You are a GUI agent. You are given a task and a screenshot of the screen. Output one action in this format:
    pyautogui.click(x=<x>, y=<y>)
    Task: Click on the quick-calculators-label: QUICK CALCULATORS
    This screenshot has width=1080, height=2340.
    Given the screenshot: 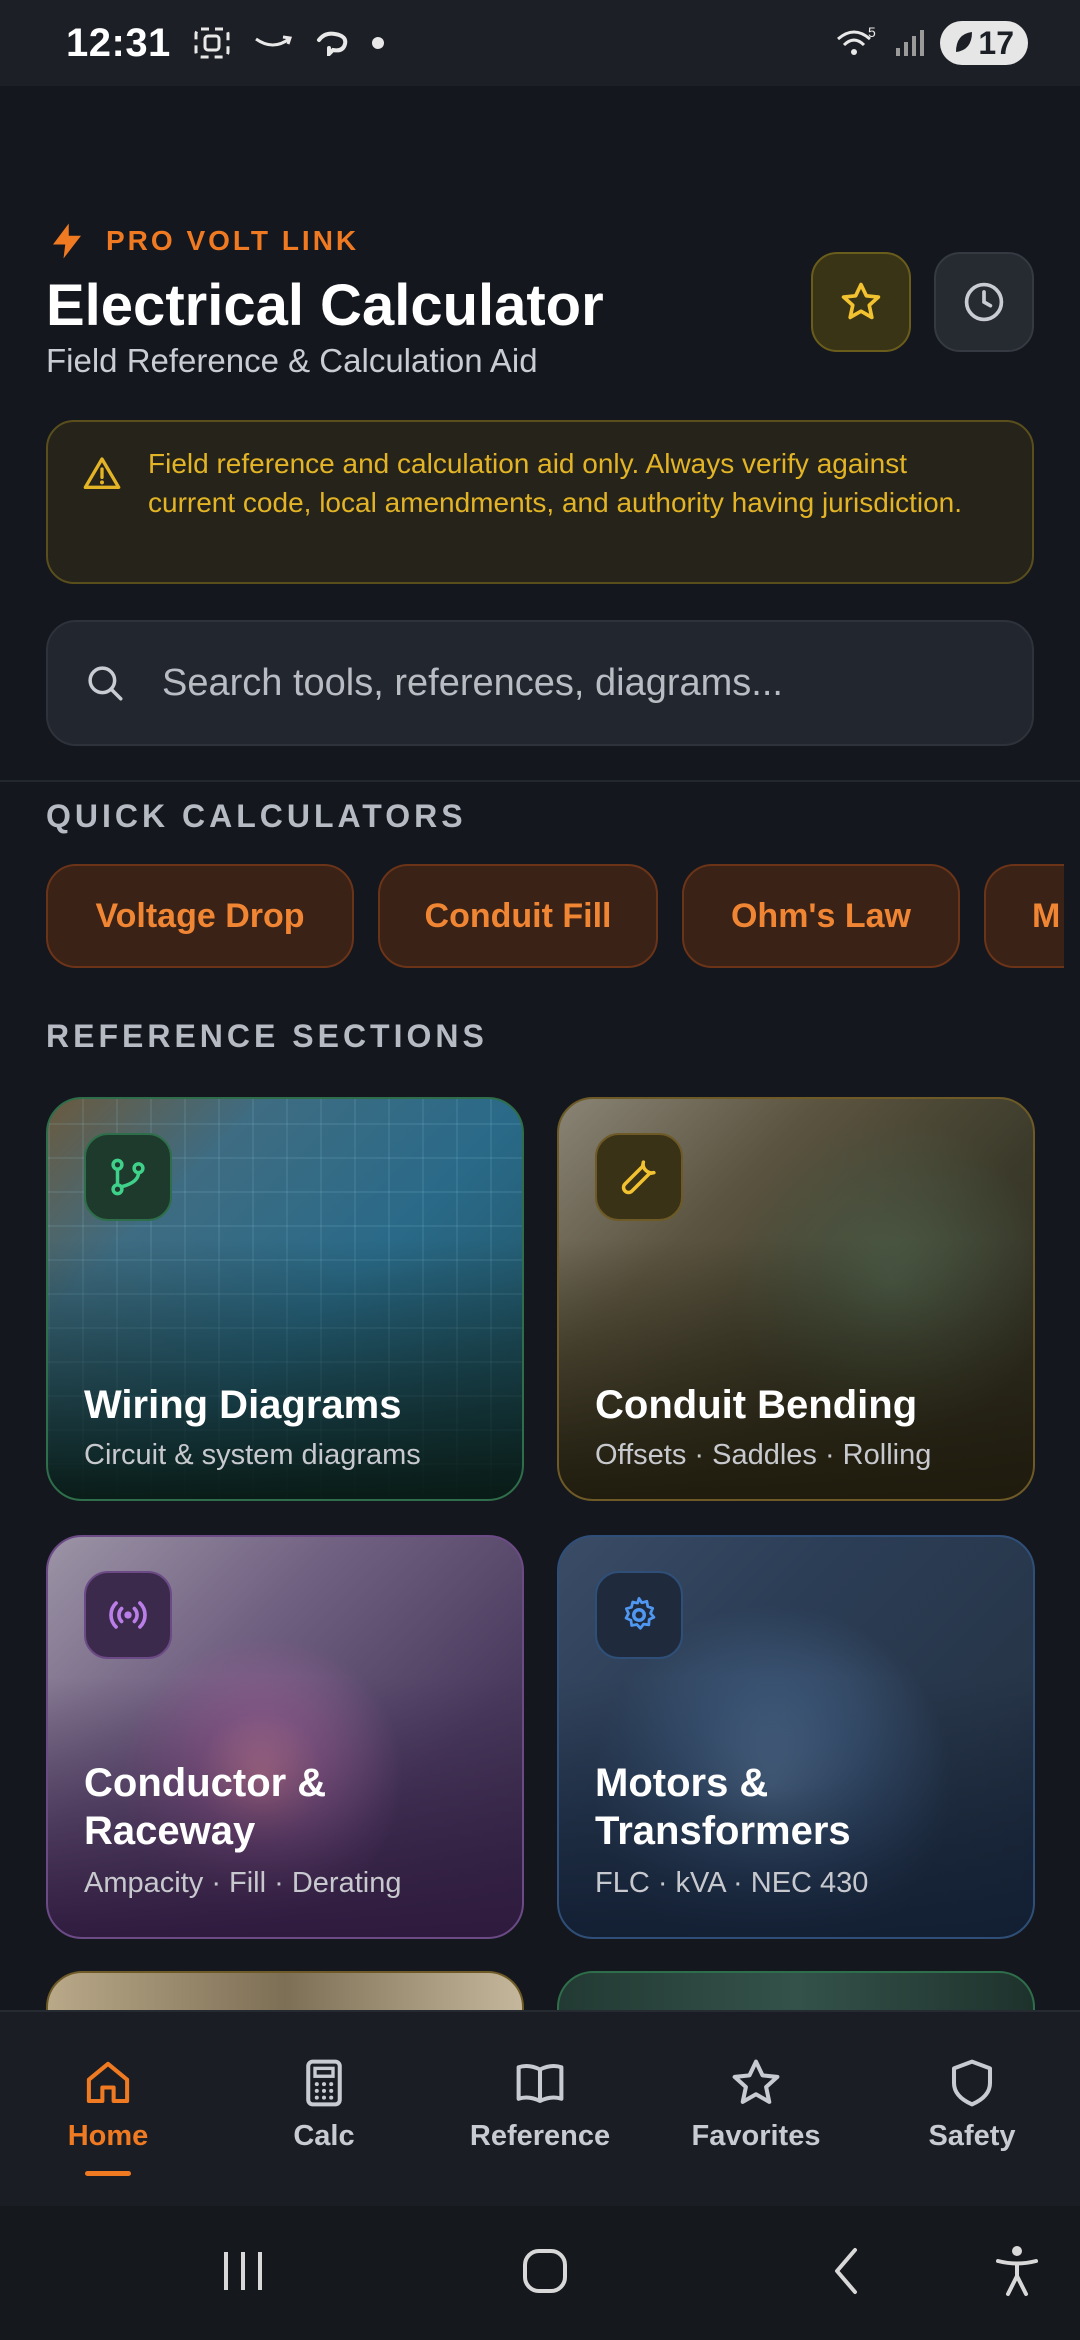 What is the action you would take?
    pyautogui.click(x=256, y=816)
    